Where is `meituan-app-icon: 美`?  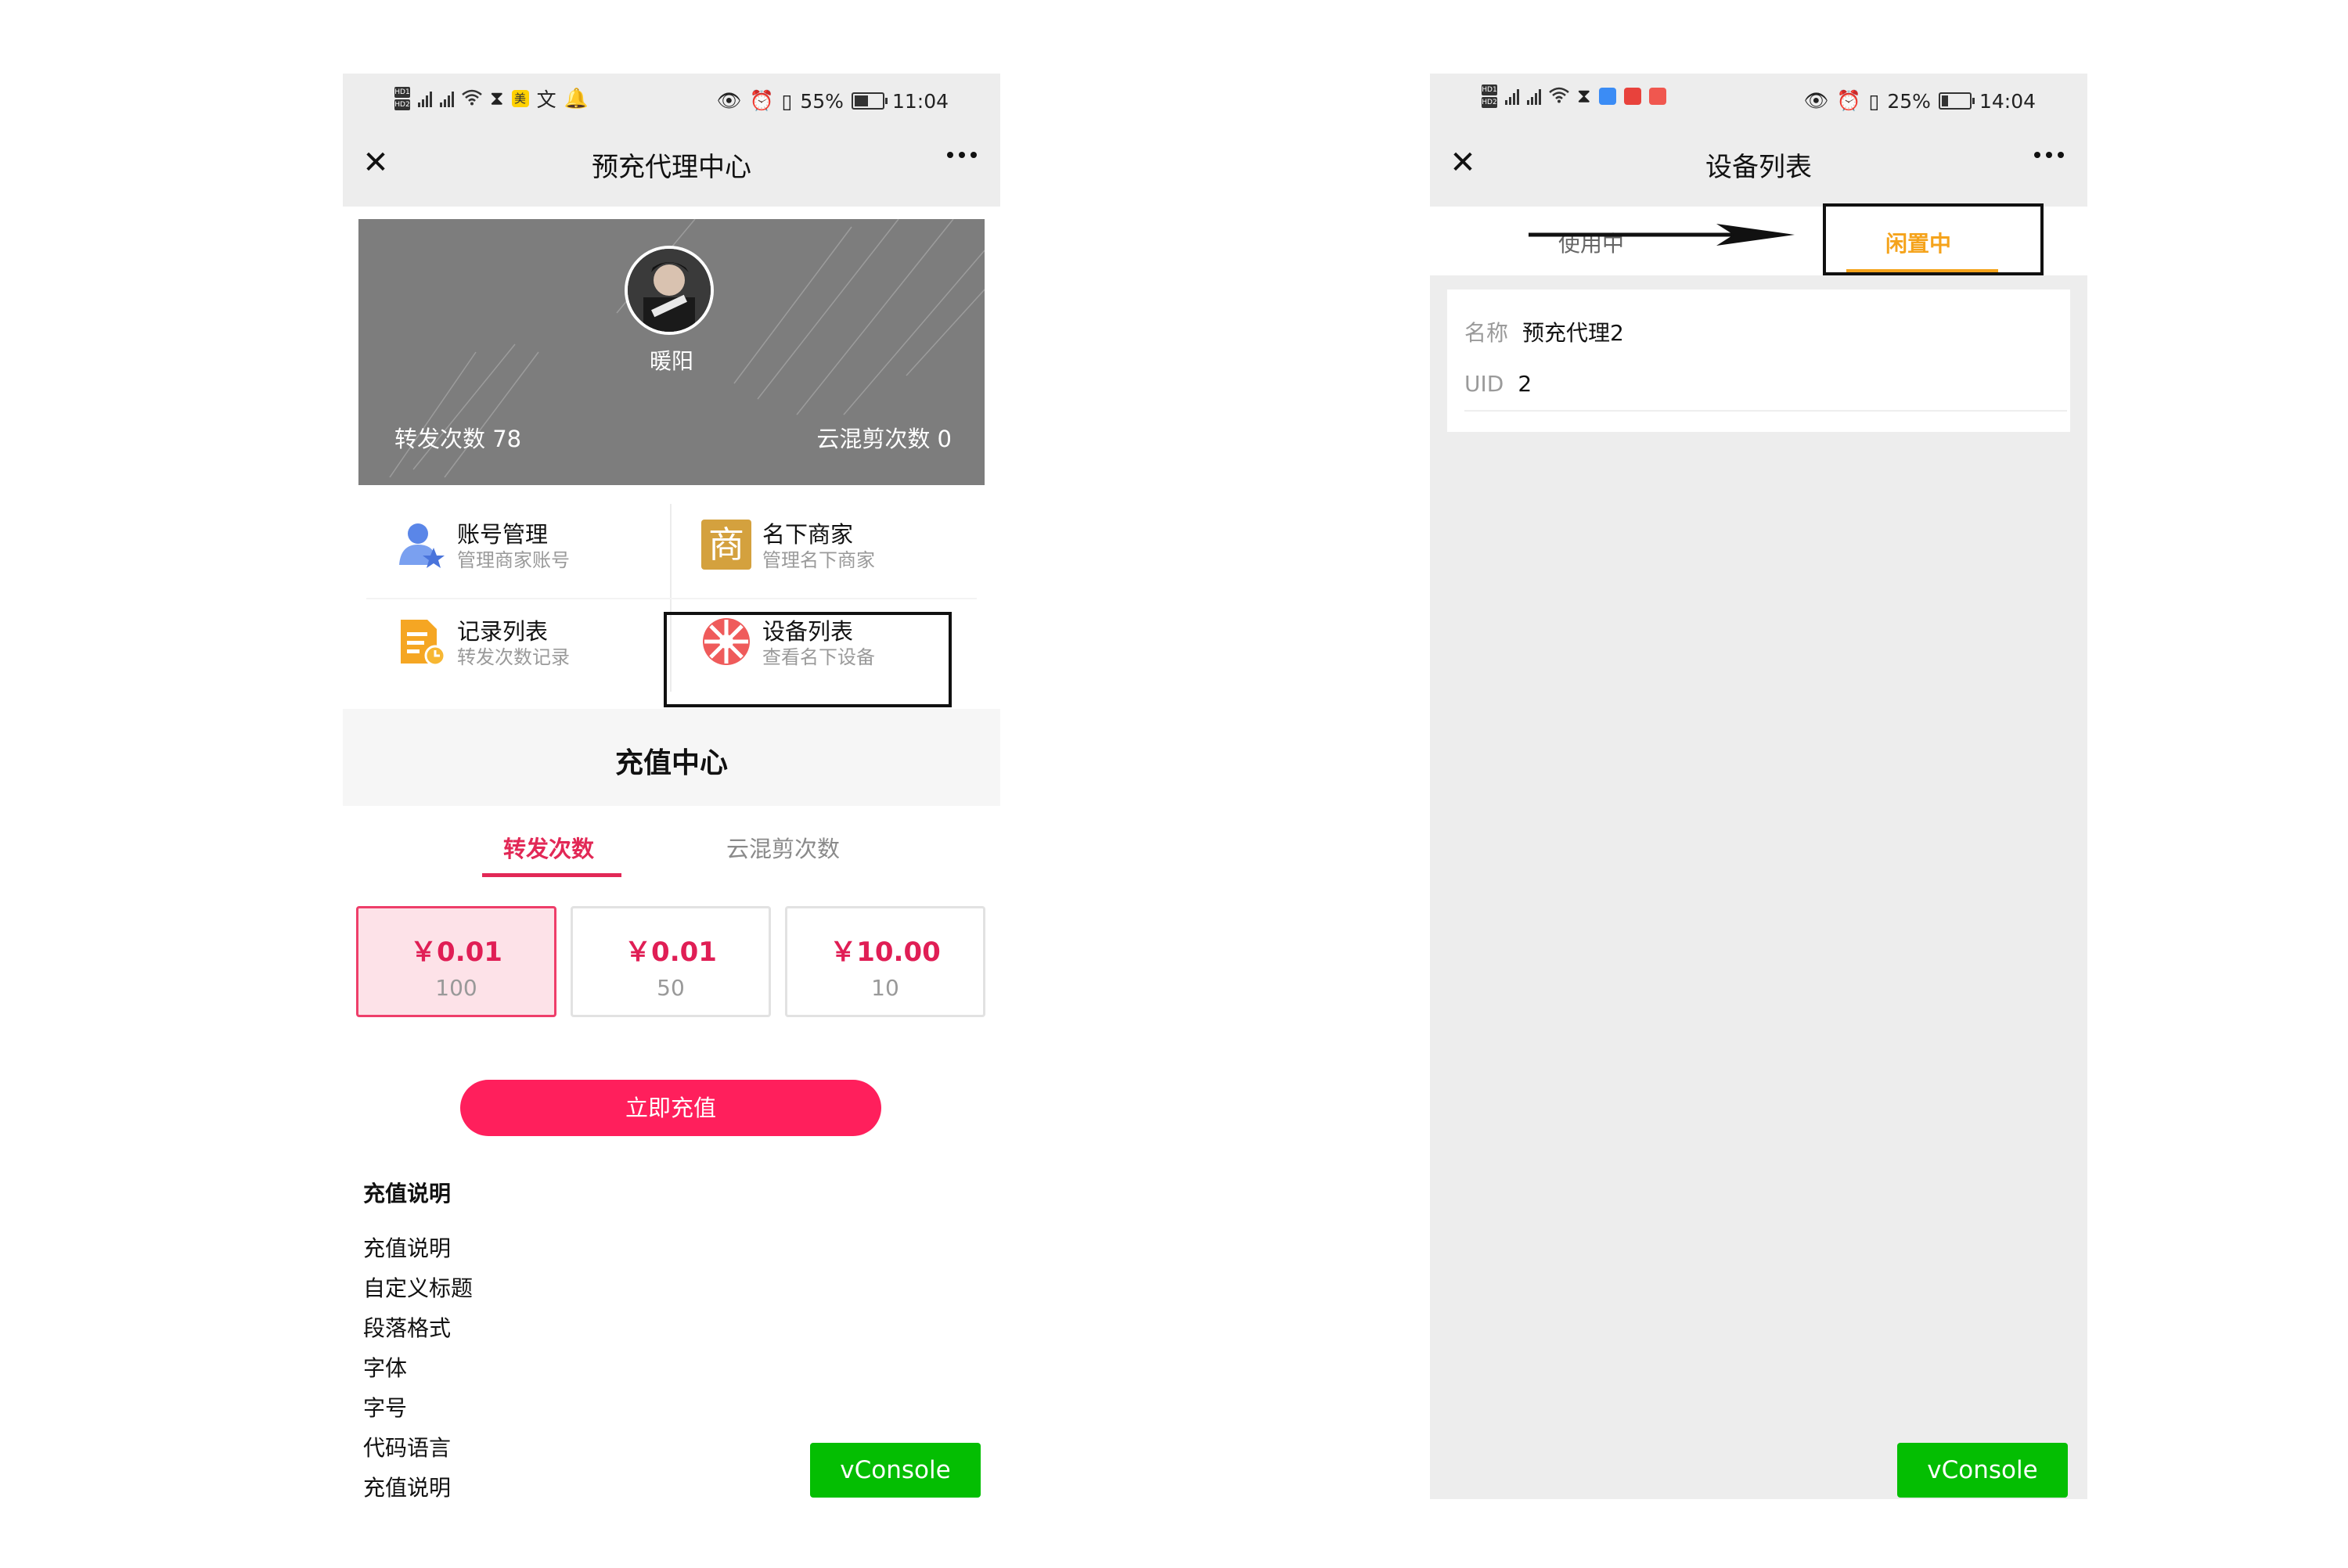 meituan-app-icon: 美 is located at coordinates (520, 99).